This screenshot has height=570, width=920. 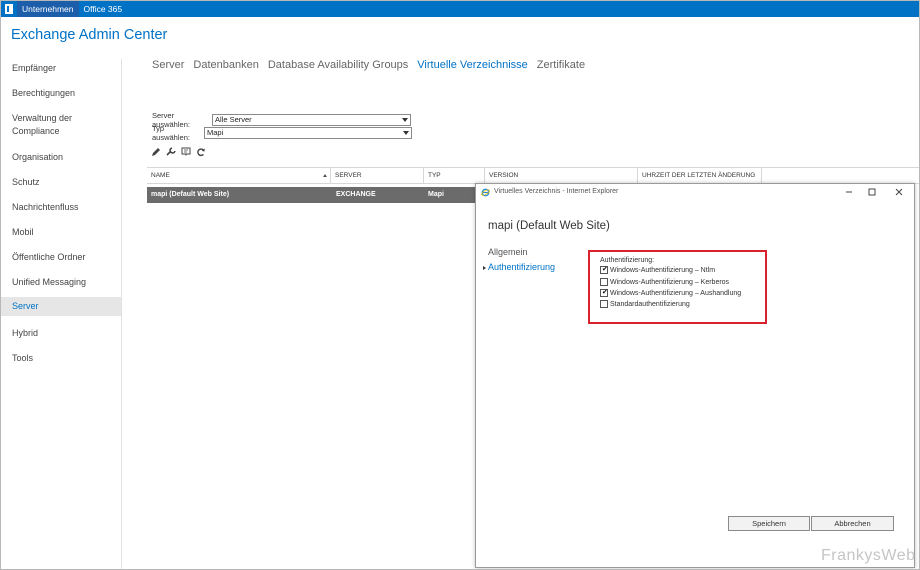 What do you see at coordinates (48, 9) in the screenshot?
I see `topnav-link-unternehmen: Unternehmen` at bounding box center [48, 9].